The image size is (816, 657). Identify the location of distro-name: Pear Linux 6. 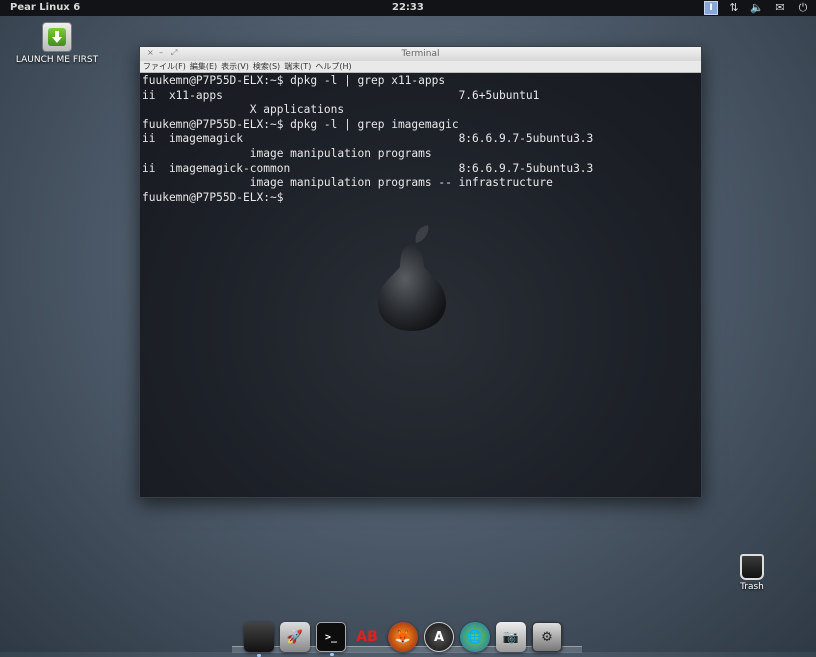
(45, 8).